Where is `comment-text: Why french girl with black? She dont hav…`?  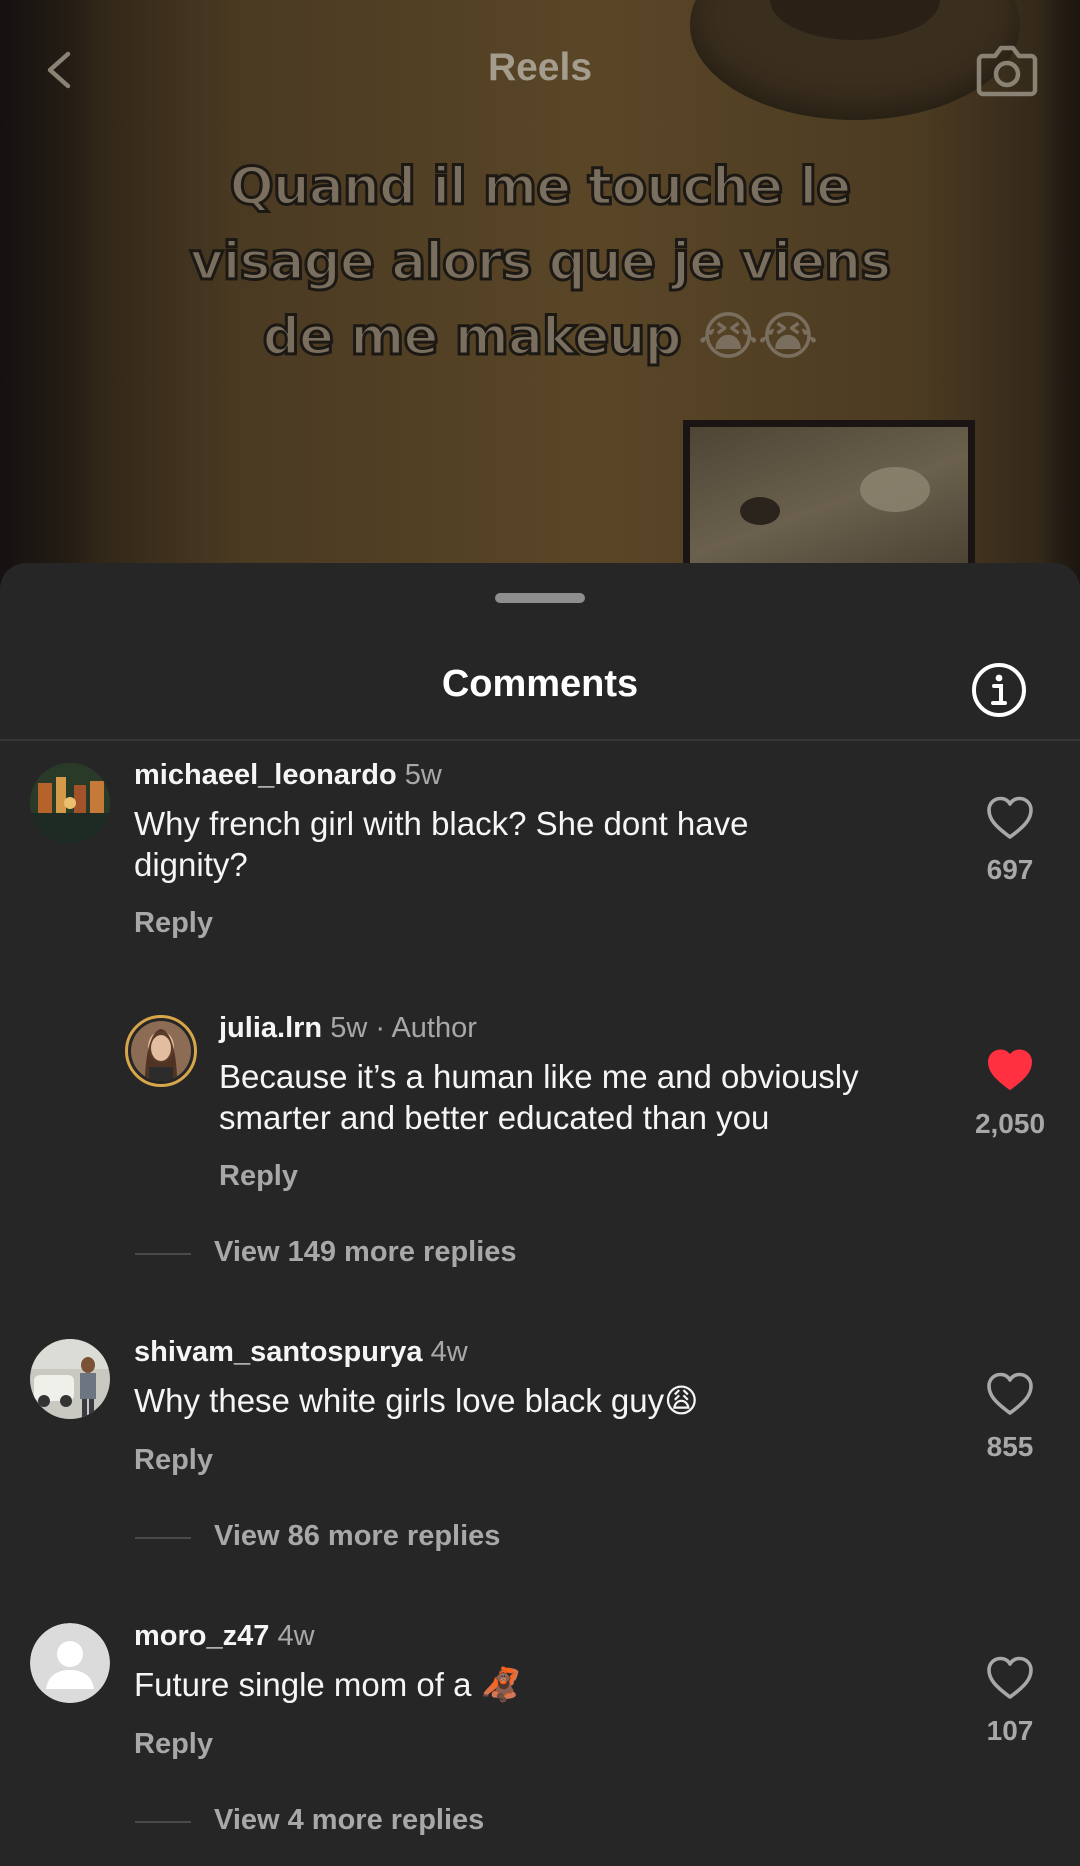 comment-text: Why french girl with black? She dont hav… is located at coordinates (441, 844).